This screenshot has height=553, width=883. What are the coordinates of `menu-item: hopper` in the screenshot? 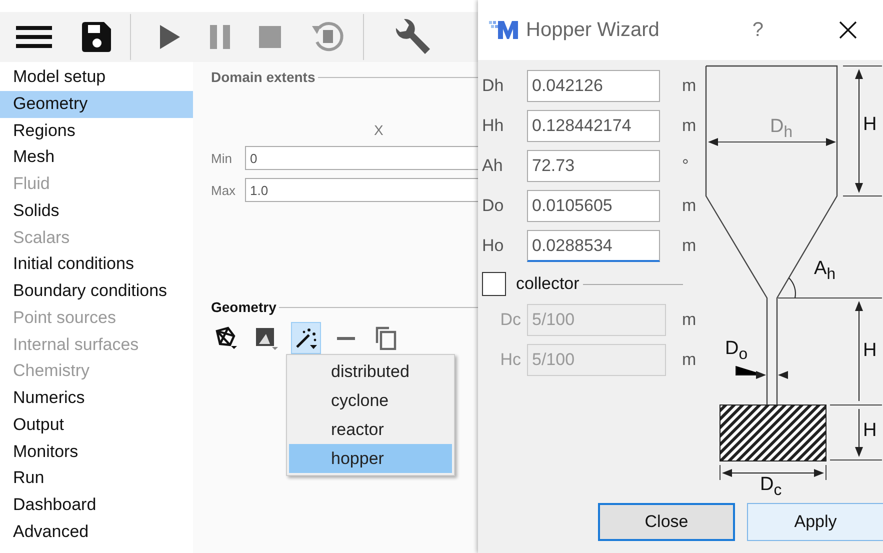 It's located at (370, 458).